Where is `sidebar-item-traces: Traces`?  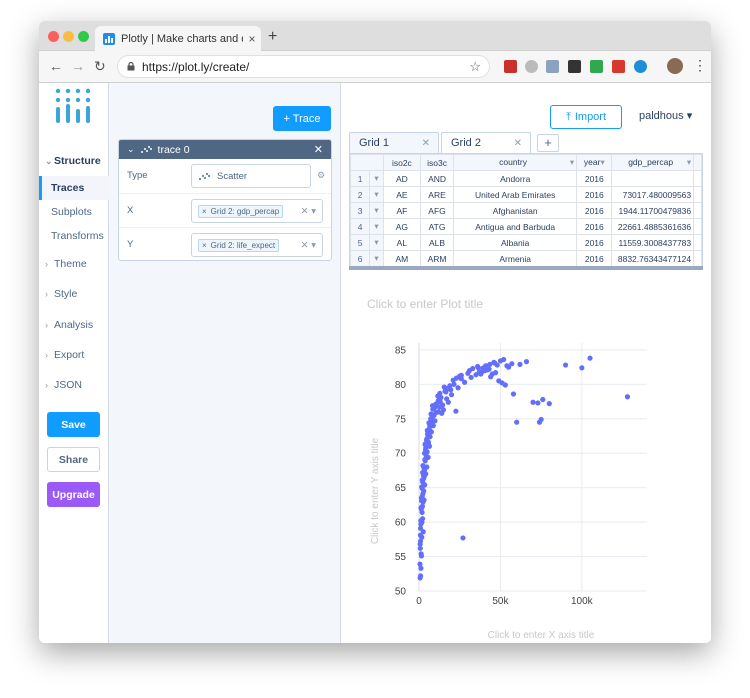 sidebar-item-traces: Traces is located at coordinates (74, 188).